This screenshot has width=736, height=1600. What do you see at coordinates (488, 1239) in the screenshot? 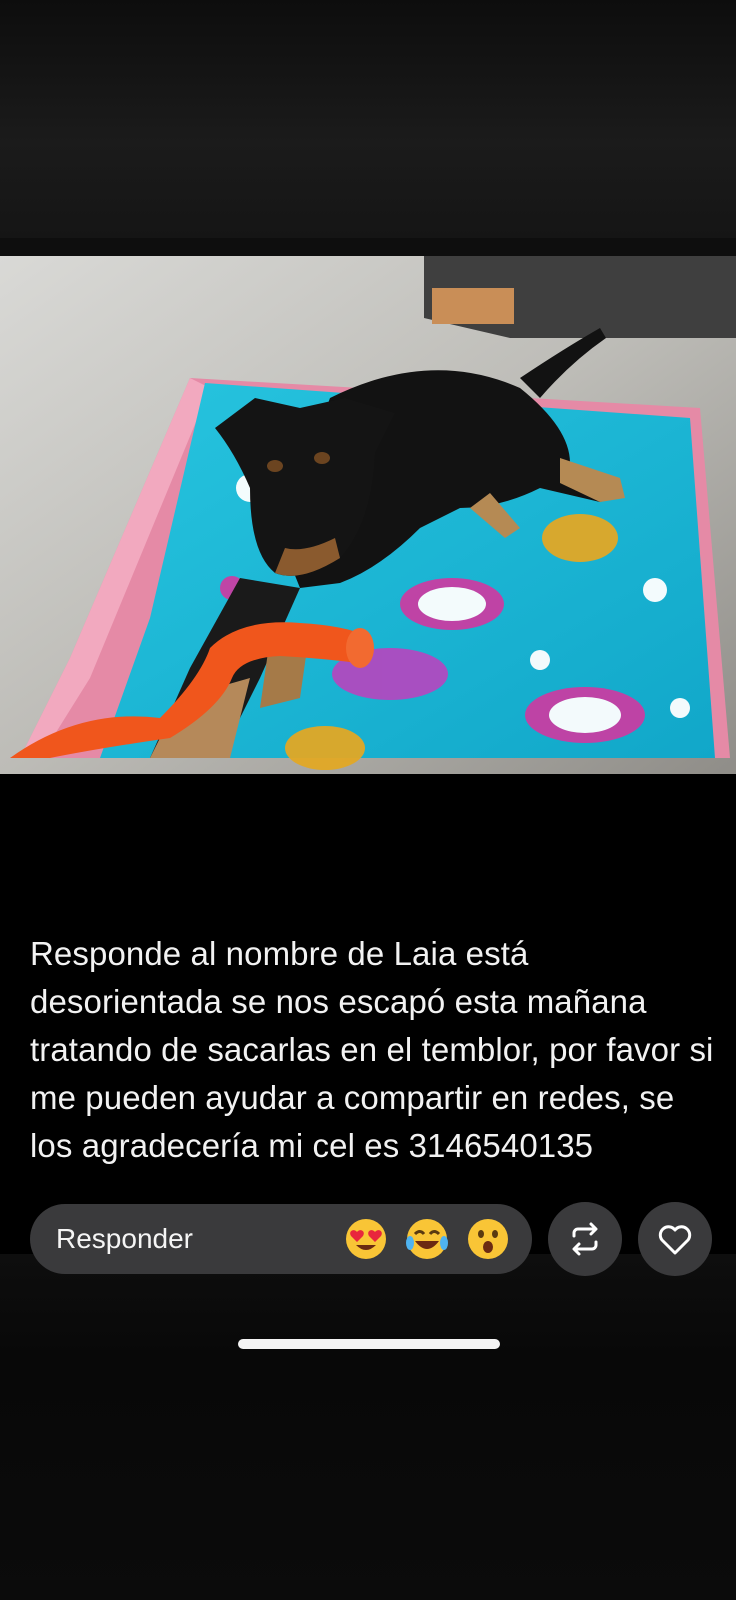
I see `surprised-emoji-icon` at bounding box center [488, 1239].